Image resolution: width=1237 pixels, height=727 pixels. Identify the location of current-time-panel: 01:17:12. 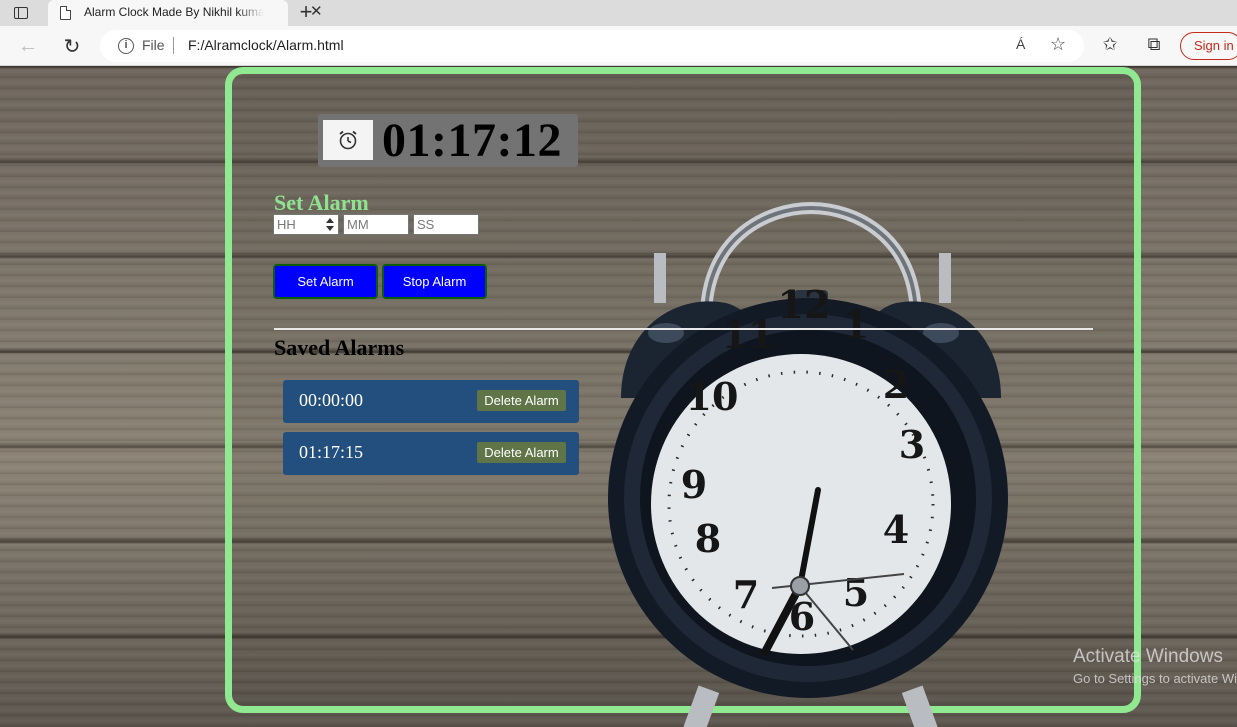
(448, 140).